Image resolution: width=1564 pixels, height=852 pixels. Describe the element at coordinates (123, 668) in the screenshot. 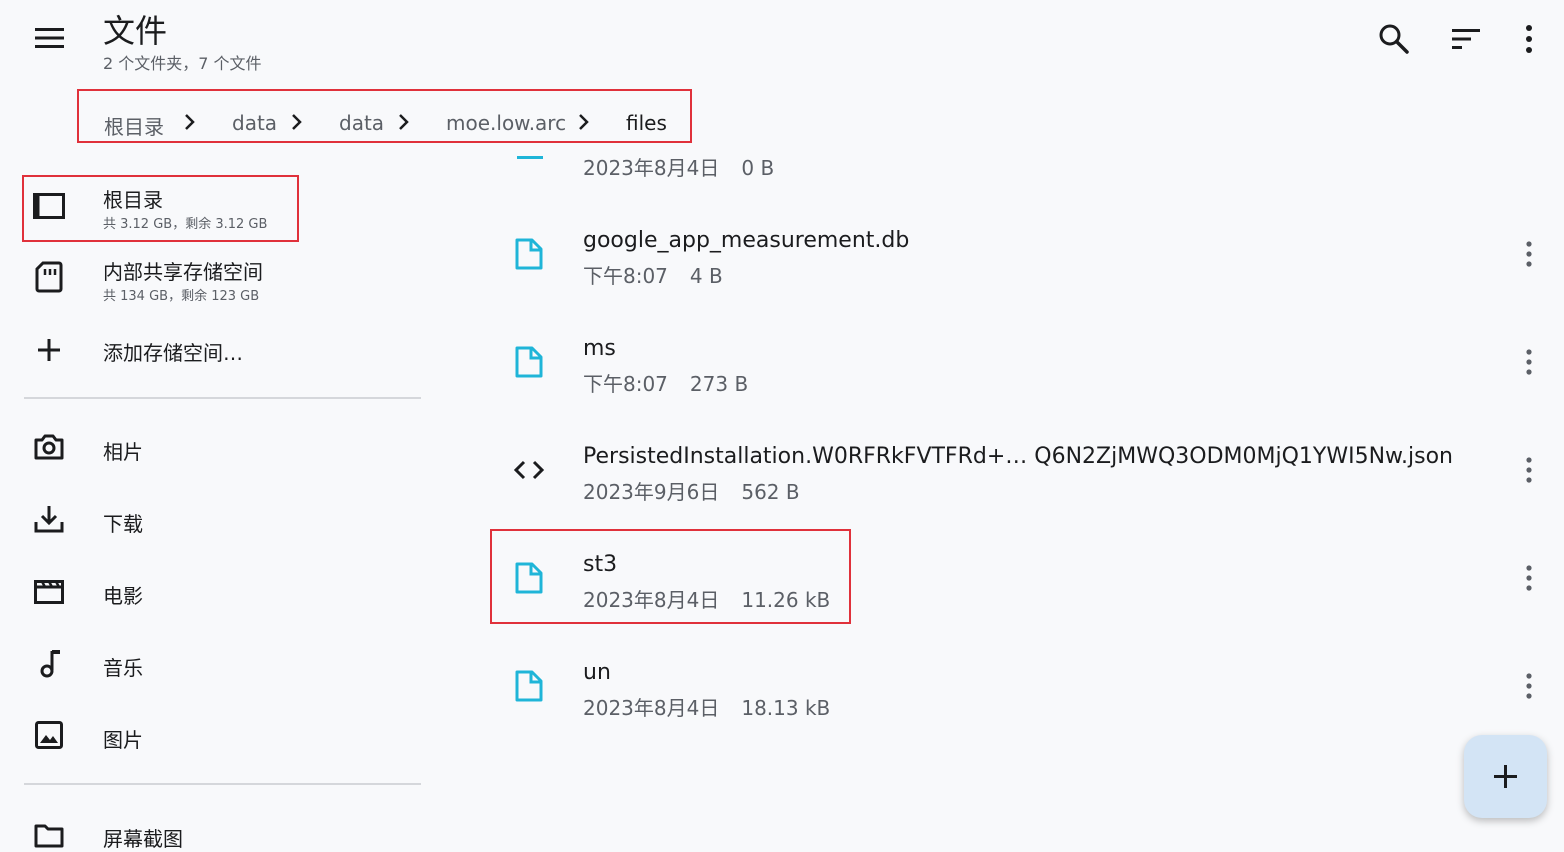

I see `sidebar-item-label: 音乐` at that location.